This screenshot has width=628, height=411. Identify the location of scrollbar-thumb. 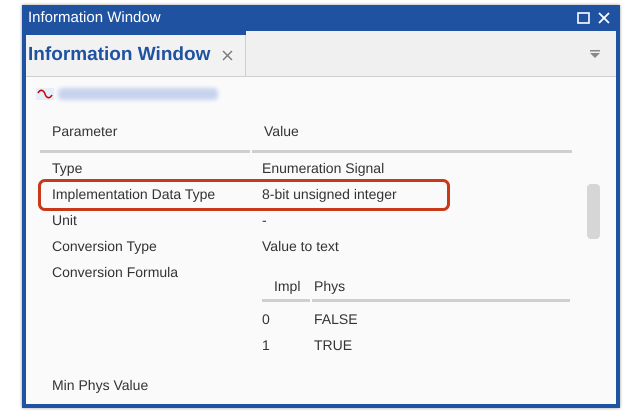
(593, 211).